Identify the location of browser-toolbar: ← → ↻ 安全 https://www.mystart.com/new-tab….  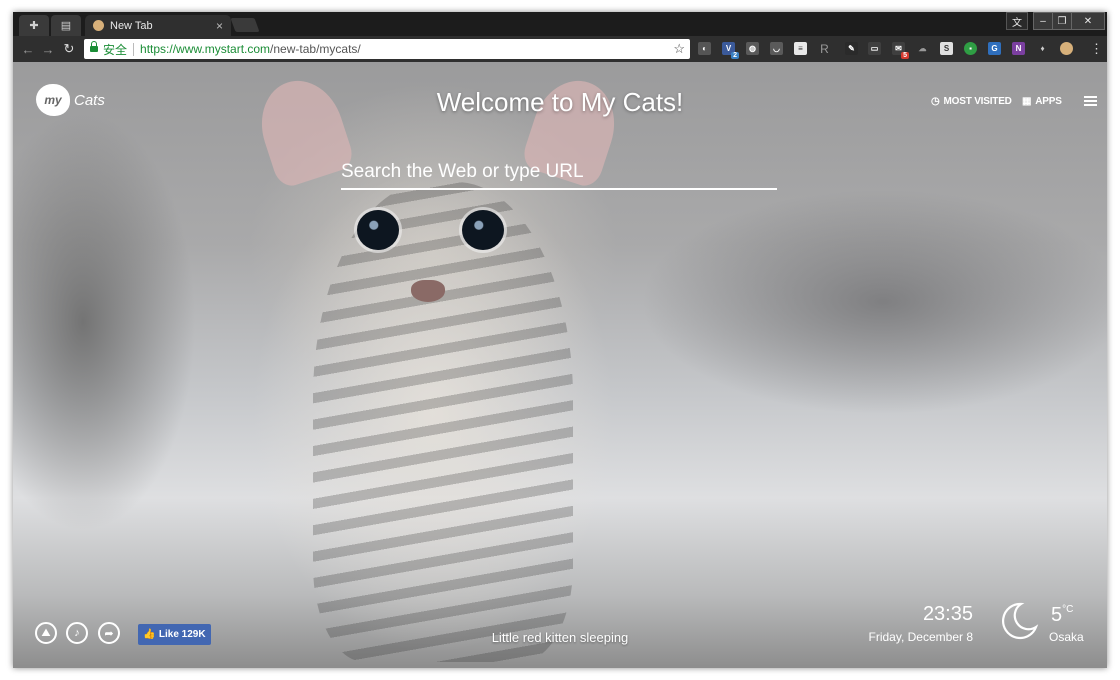
(560, 49).